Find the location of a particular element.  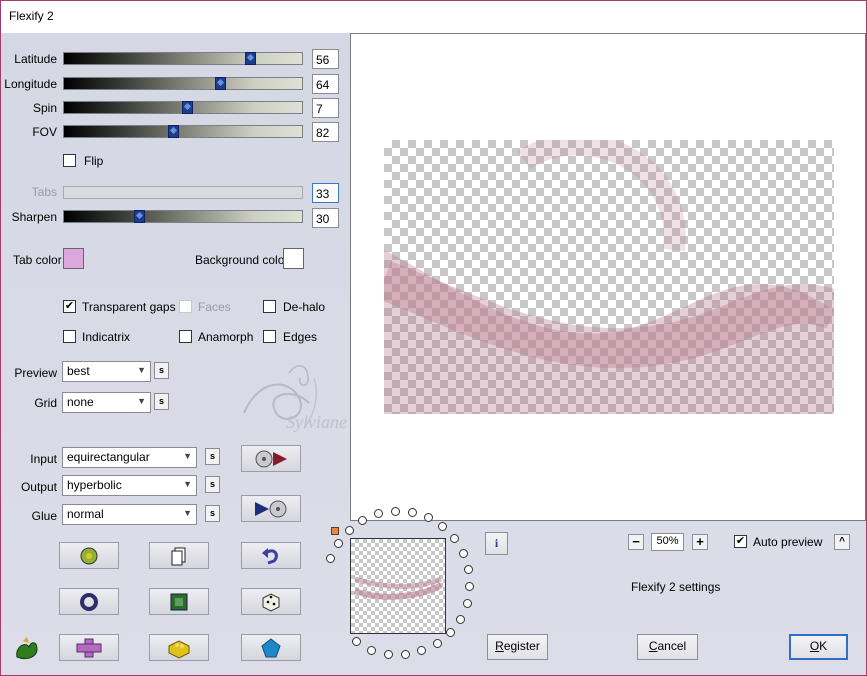

zoom-in-button: + is located at coordinates (700, 542).